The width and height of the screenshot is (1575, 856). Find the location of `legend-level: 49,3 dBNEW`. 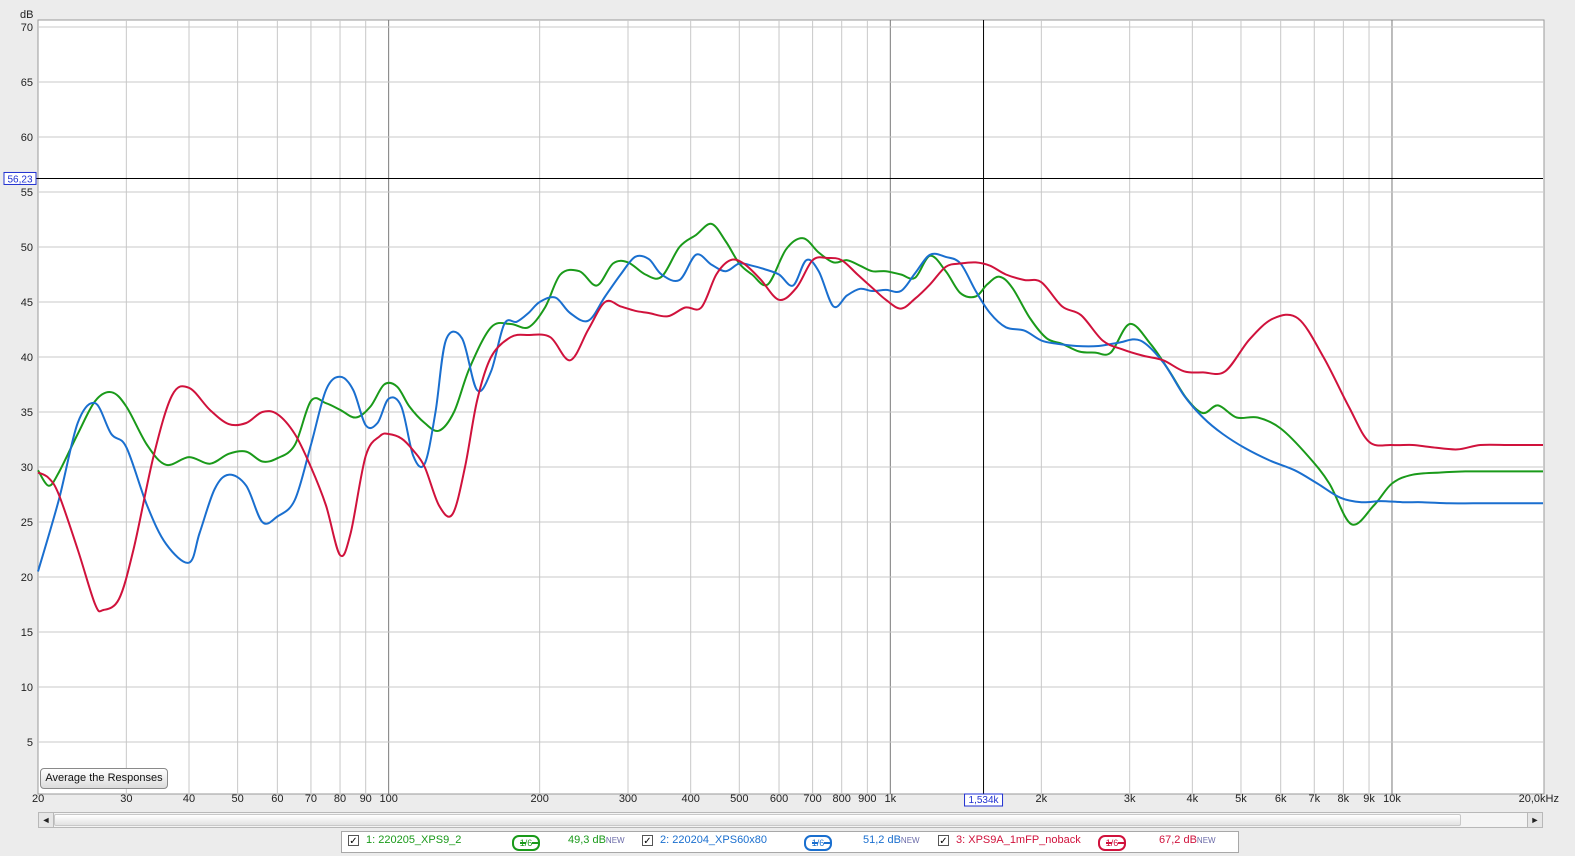

legend-level: 49,3 dBNEW is located at coordinates (596, 840).